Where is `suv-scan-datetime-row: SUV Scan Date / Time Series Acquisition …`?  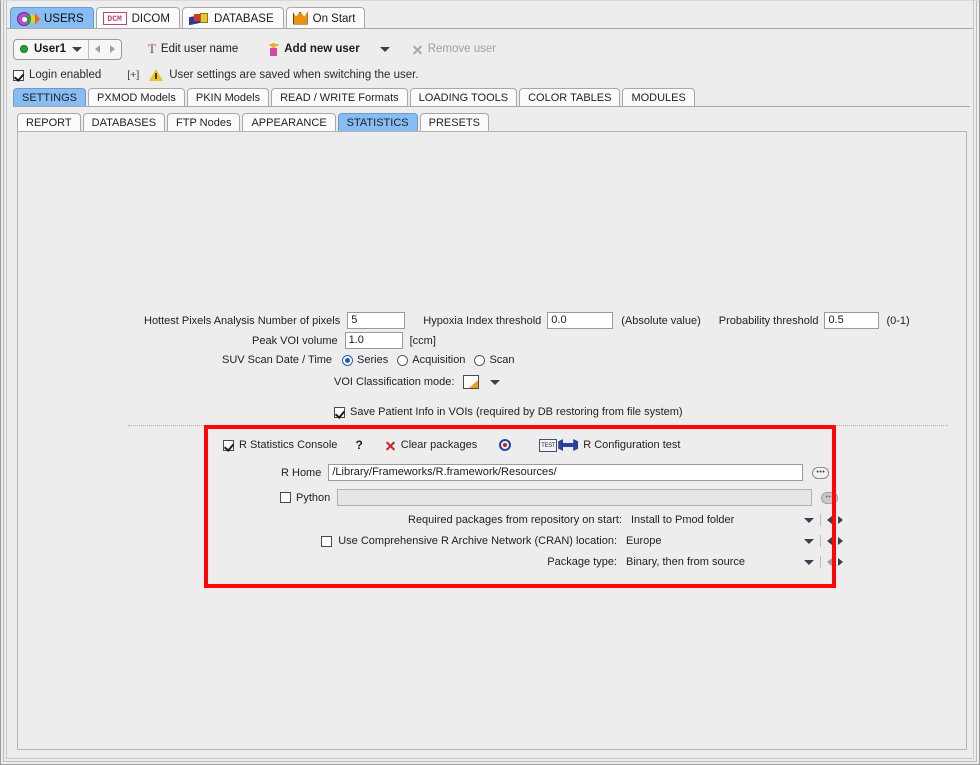 suv-scan-datetime-row: SUV Scan Date / Time Series Acquisition … is located at coordinates (368, 360).